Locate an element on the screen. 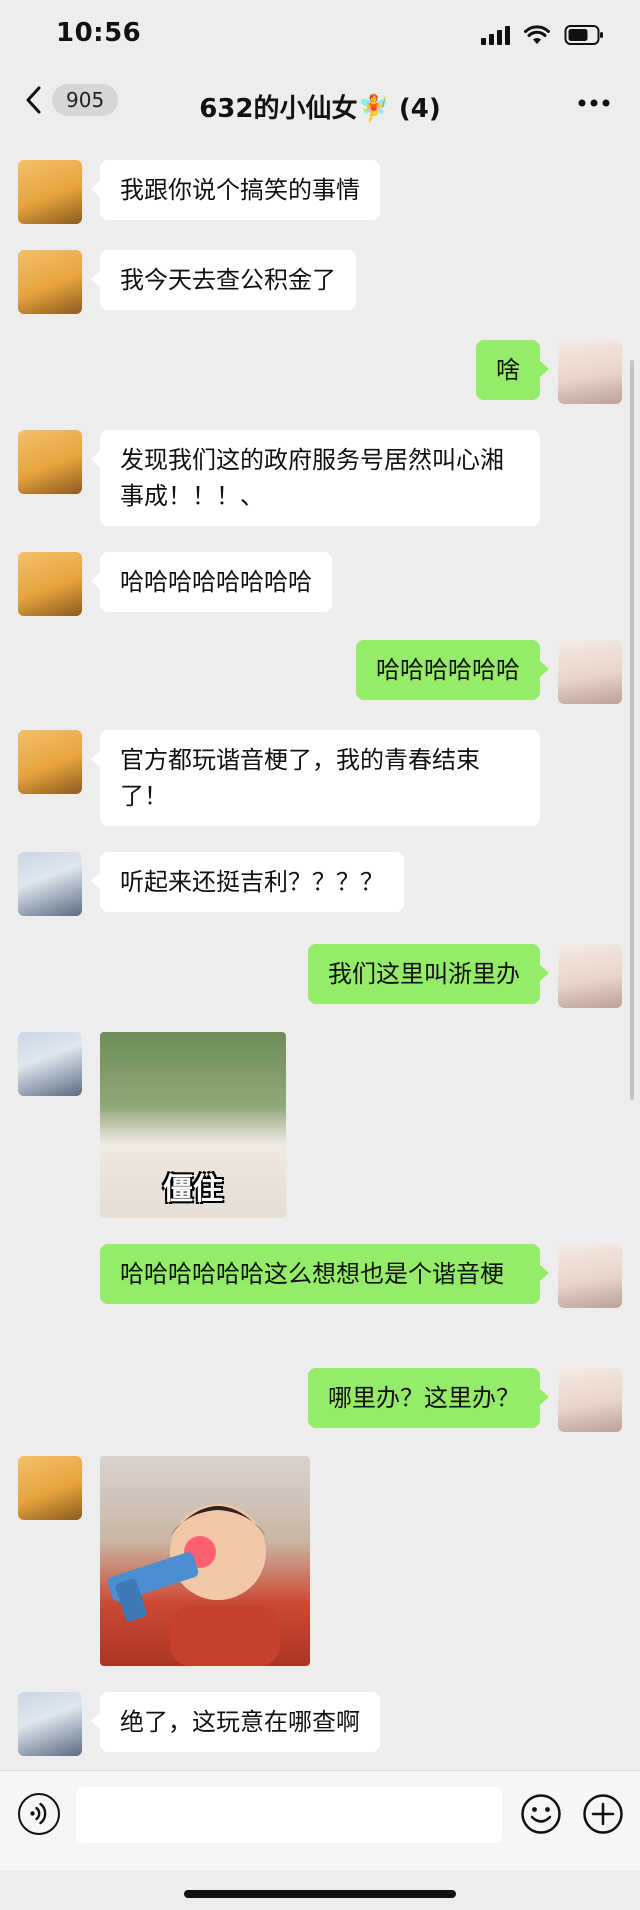 Image resolution: width=640 pixels, height=1910 pixels. message-bubble: 绝了，这玩意在哪查啊 is located at coordinates (235, 1722).